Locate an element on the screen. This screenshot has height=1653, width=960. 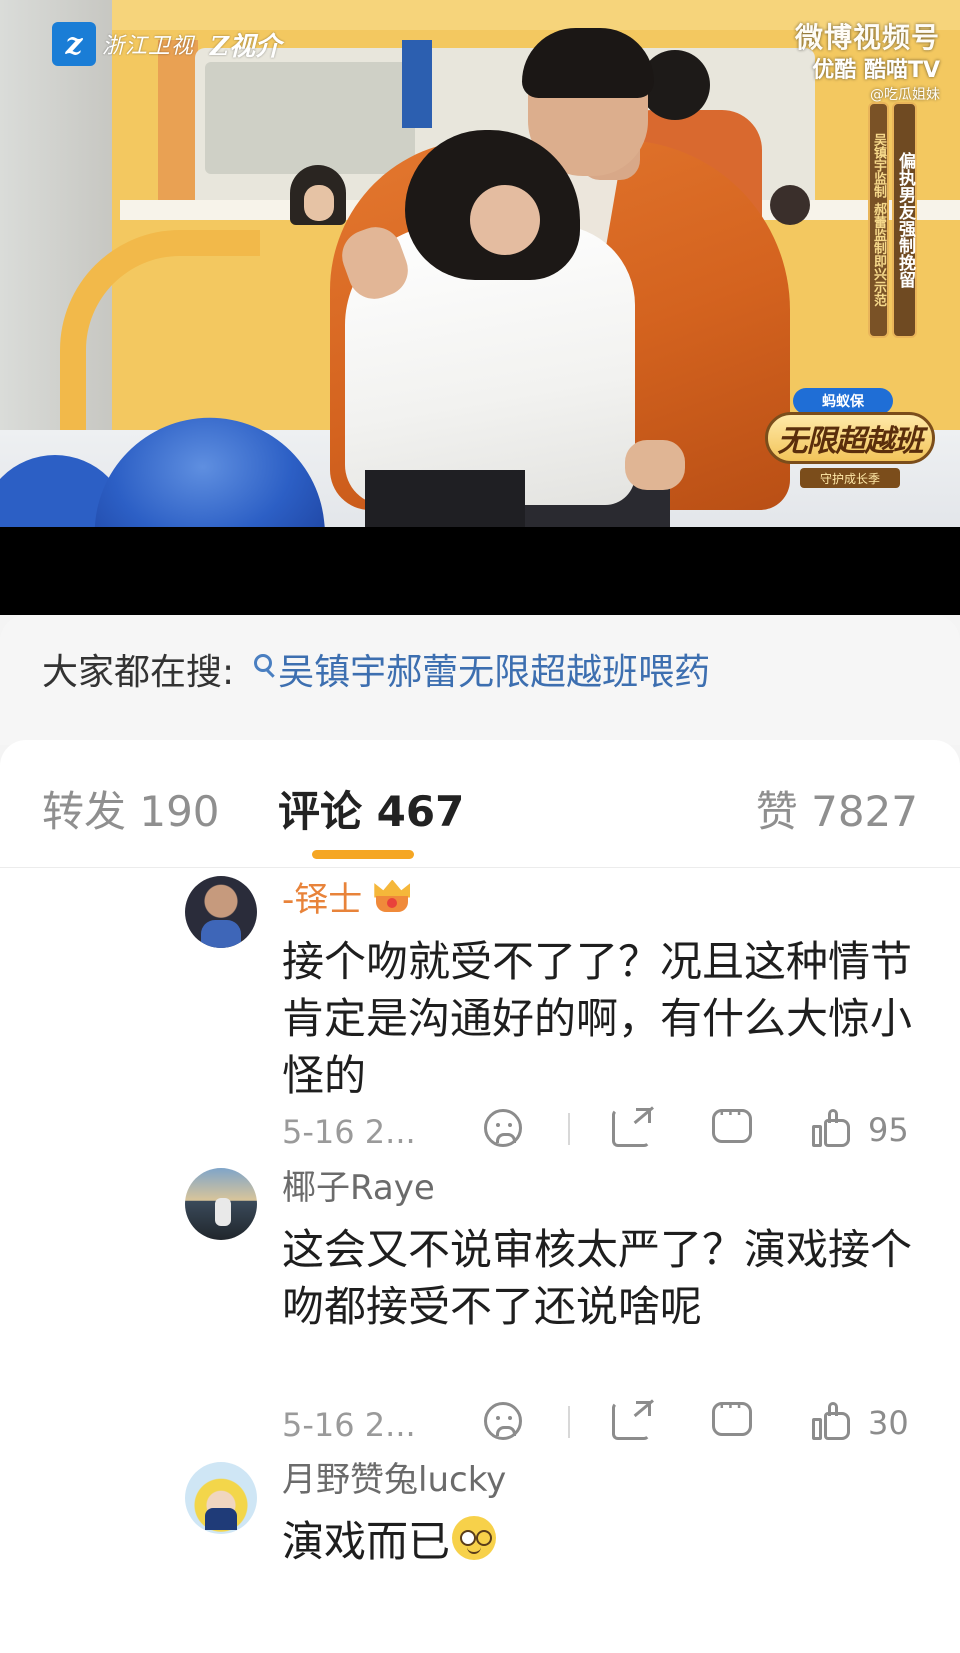
comment-actions: 5-16 2... 95 is located at coordinates (612, 1128).